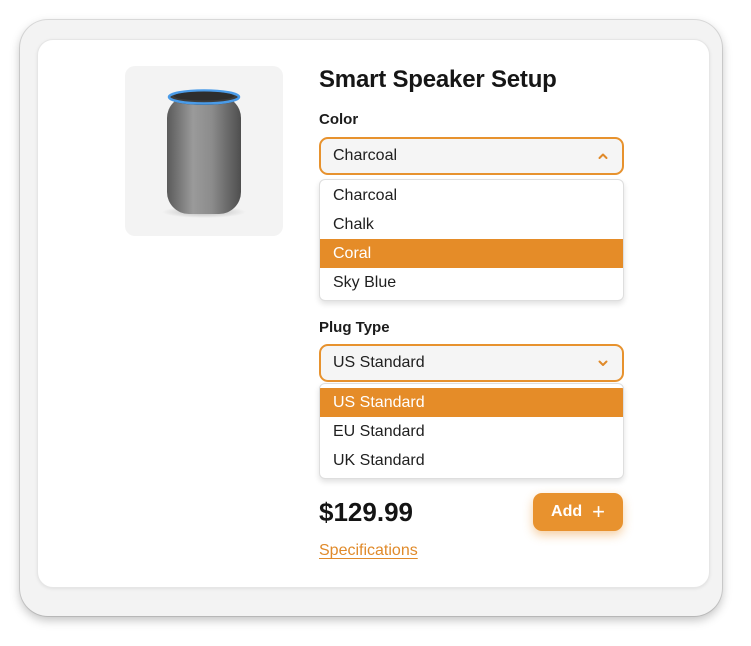 The height and width of the screenshot is (646, 751). I want to click on plug-option-eu-standard: EU Standard, so click(471, 431).